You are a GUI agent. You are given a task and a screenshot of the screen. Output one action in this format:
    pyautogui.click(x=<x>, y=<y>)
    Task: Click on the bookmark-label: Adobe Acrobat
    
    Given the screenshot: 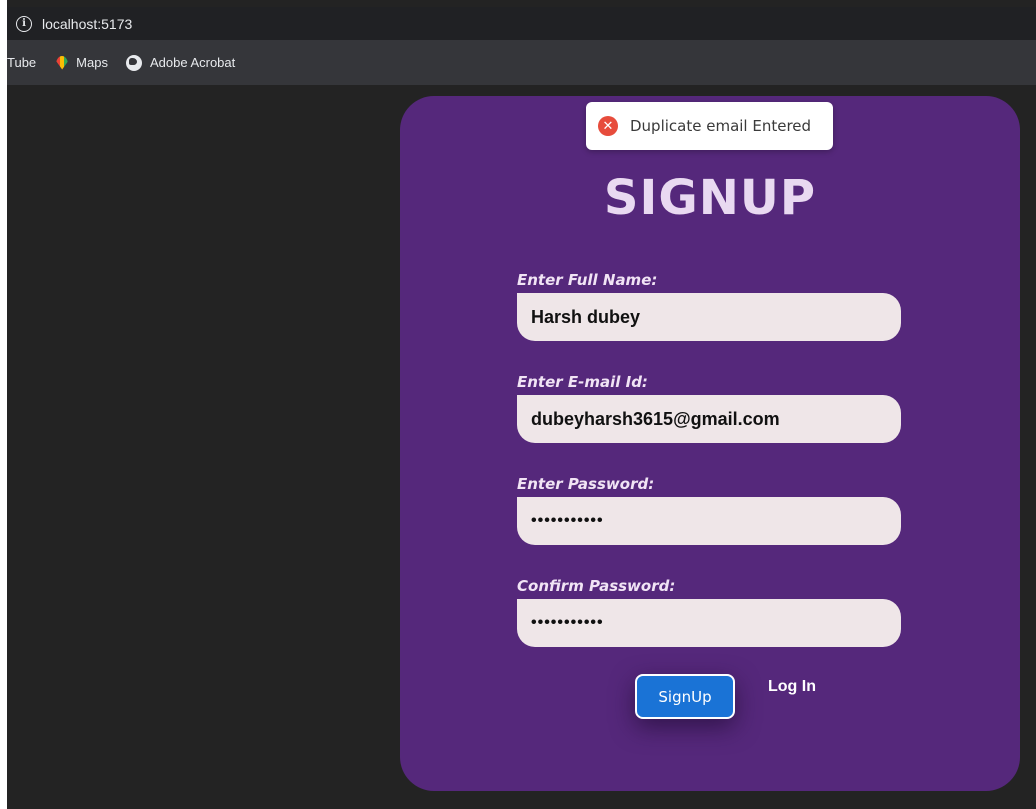 What is the action you would take?
    pyautogui.click(x=192, y=62)
    